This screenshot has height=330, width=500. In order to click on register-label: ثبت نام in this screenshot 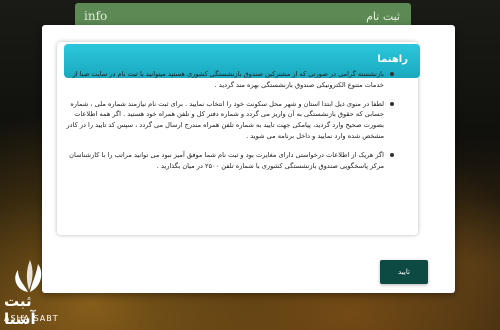, I will do `click(383, 16)`.